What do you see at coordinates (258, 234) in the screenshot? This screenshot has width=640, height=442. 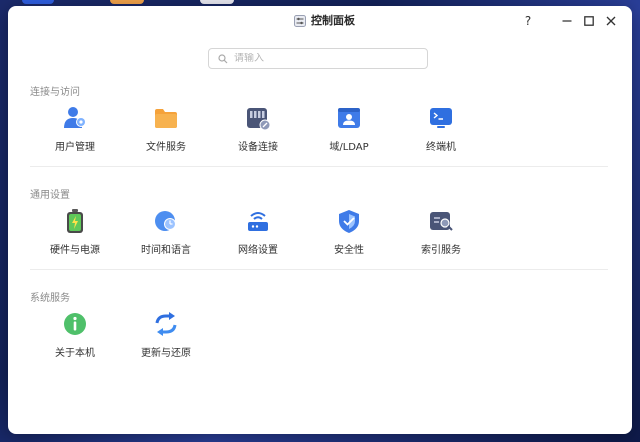 I see `item-network-settings: 网络设置` at bounding box center [258, 234].